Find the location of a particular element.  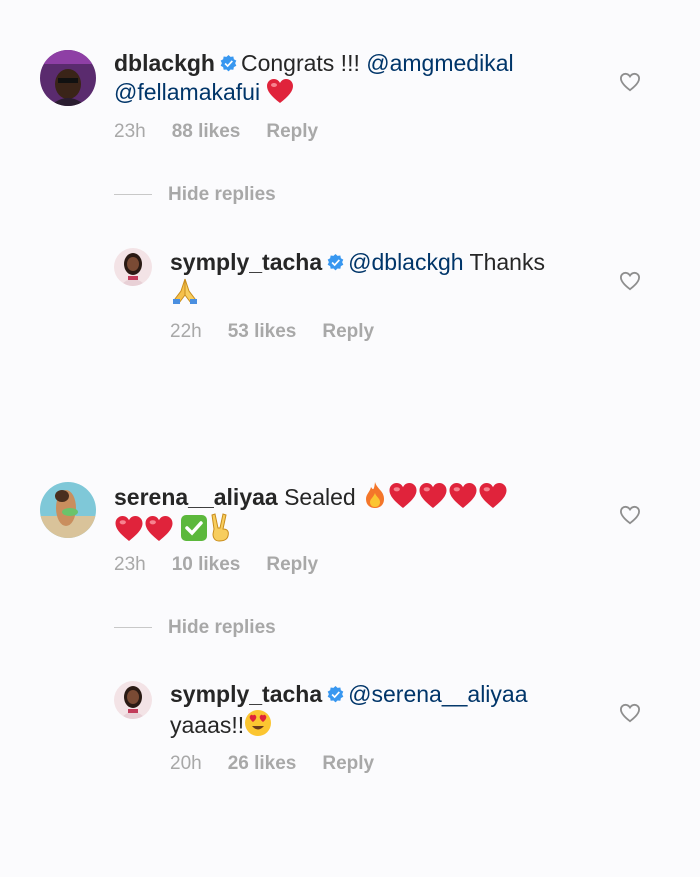

comment-meta: 23h 88 likes Reply is located at coordinates (229, 132).